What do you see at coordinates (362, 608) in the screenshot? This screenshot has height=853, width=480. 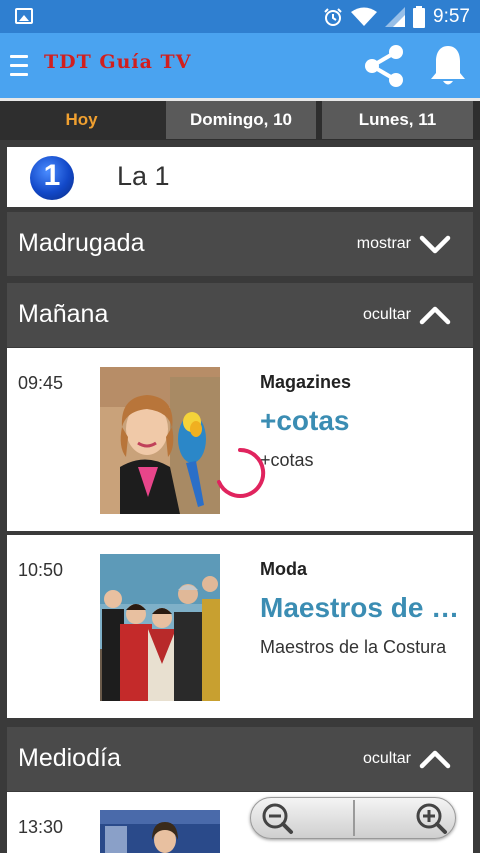 I see `program-title: Maestros de la Costura` at bounding box center [362, 608].